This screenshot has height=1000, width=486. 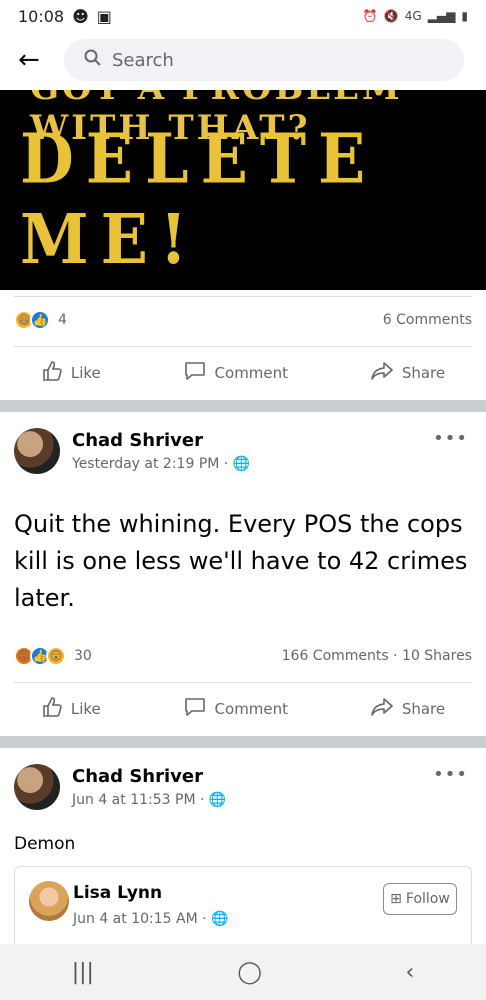 What do you see at coordinates (56, 656) in the screenshot?
I see `wow-icon: 😮` at bounding box center [56, 656].